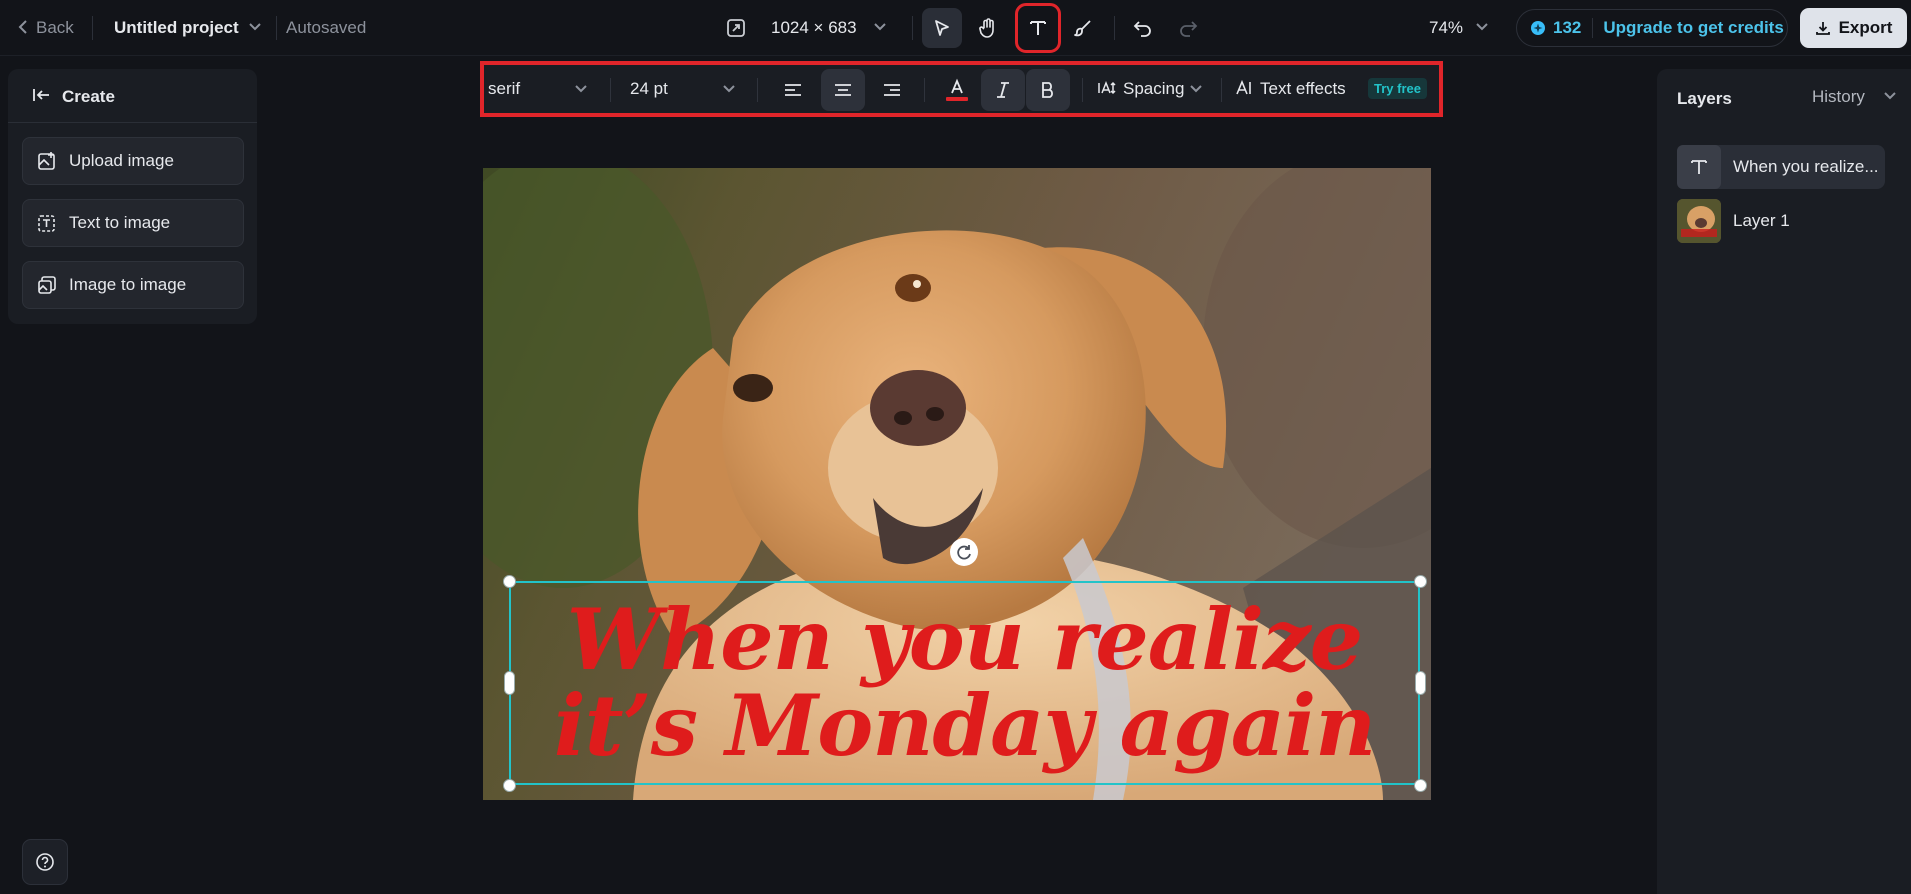 This screenshot has height=894, width=1911. I want to click on hand-icon, so click(986, 28).